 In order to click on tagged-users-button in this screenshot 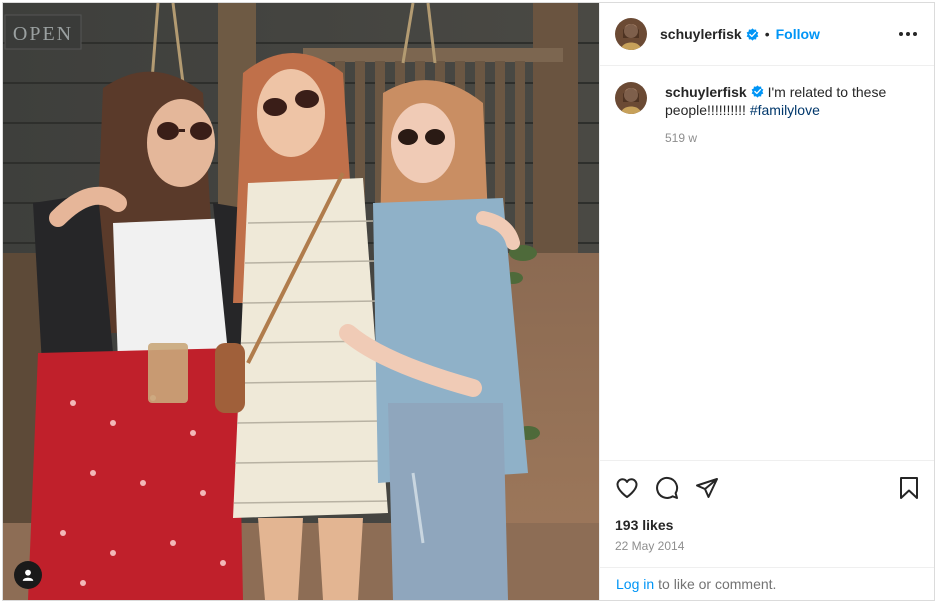, I will do `click(28, 575)`.